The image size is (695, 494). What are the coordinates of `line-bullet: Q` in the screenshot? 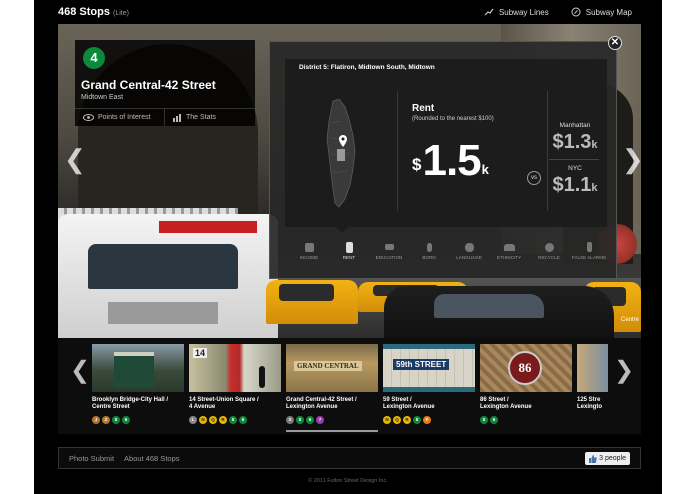 It's located at (213, 420).